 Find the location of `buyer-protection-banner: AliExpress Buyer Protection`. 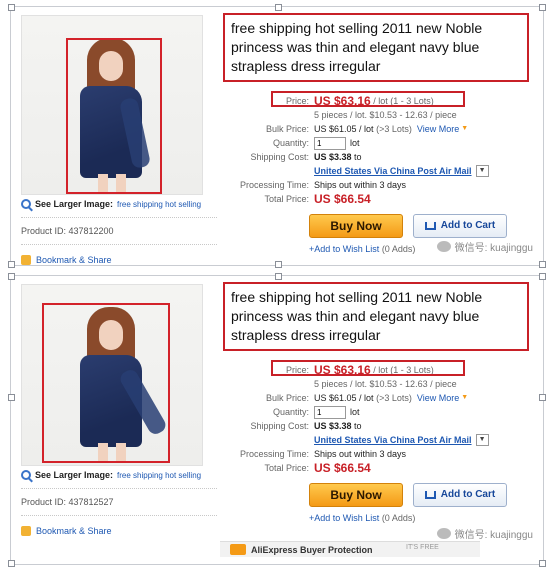

buyer-protection-banner: AliExpress Buyer Protection is located at coordinates (350, 549).